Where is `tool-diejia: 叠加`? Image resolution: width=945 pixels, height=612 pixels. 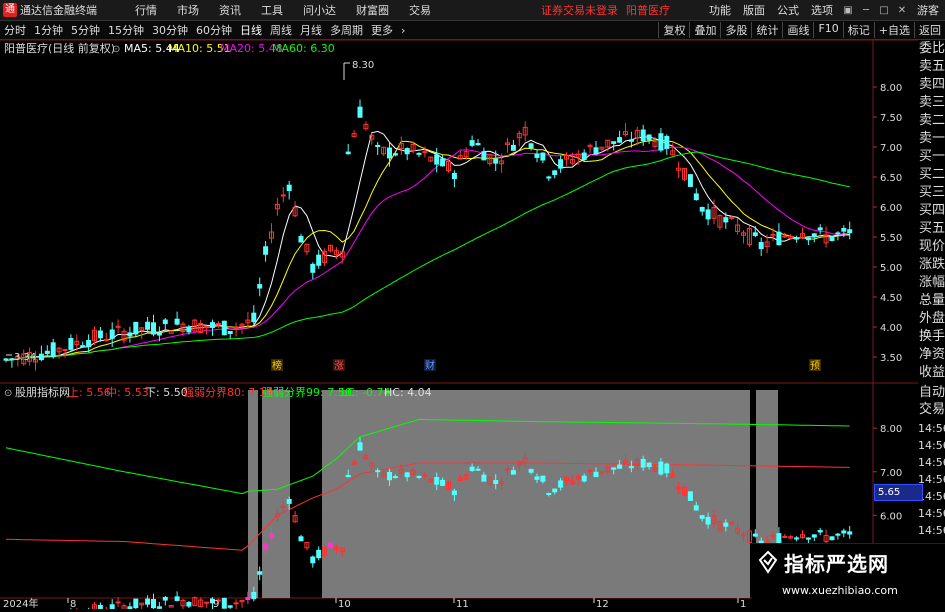 tool-diejia: 叠加 is located at coordinates (704, 30).